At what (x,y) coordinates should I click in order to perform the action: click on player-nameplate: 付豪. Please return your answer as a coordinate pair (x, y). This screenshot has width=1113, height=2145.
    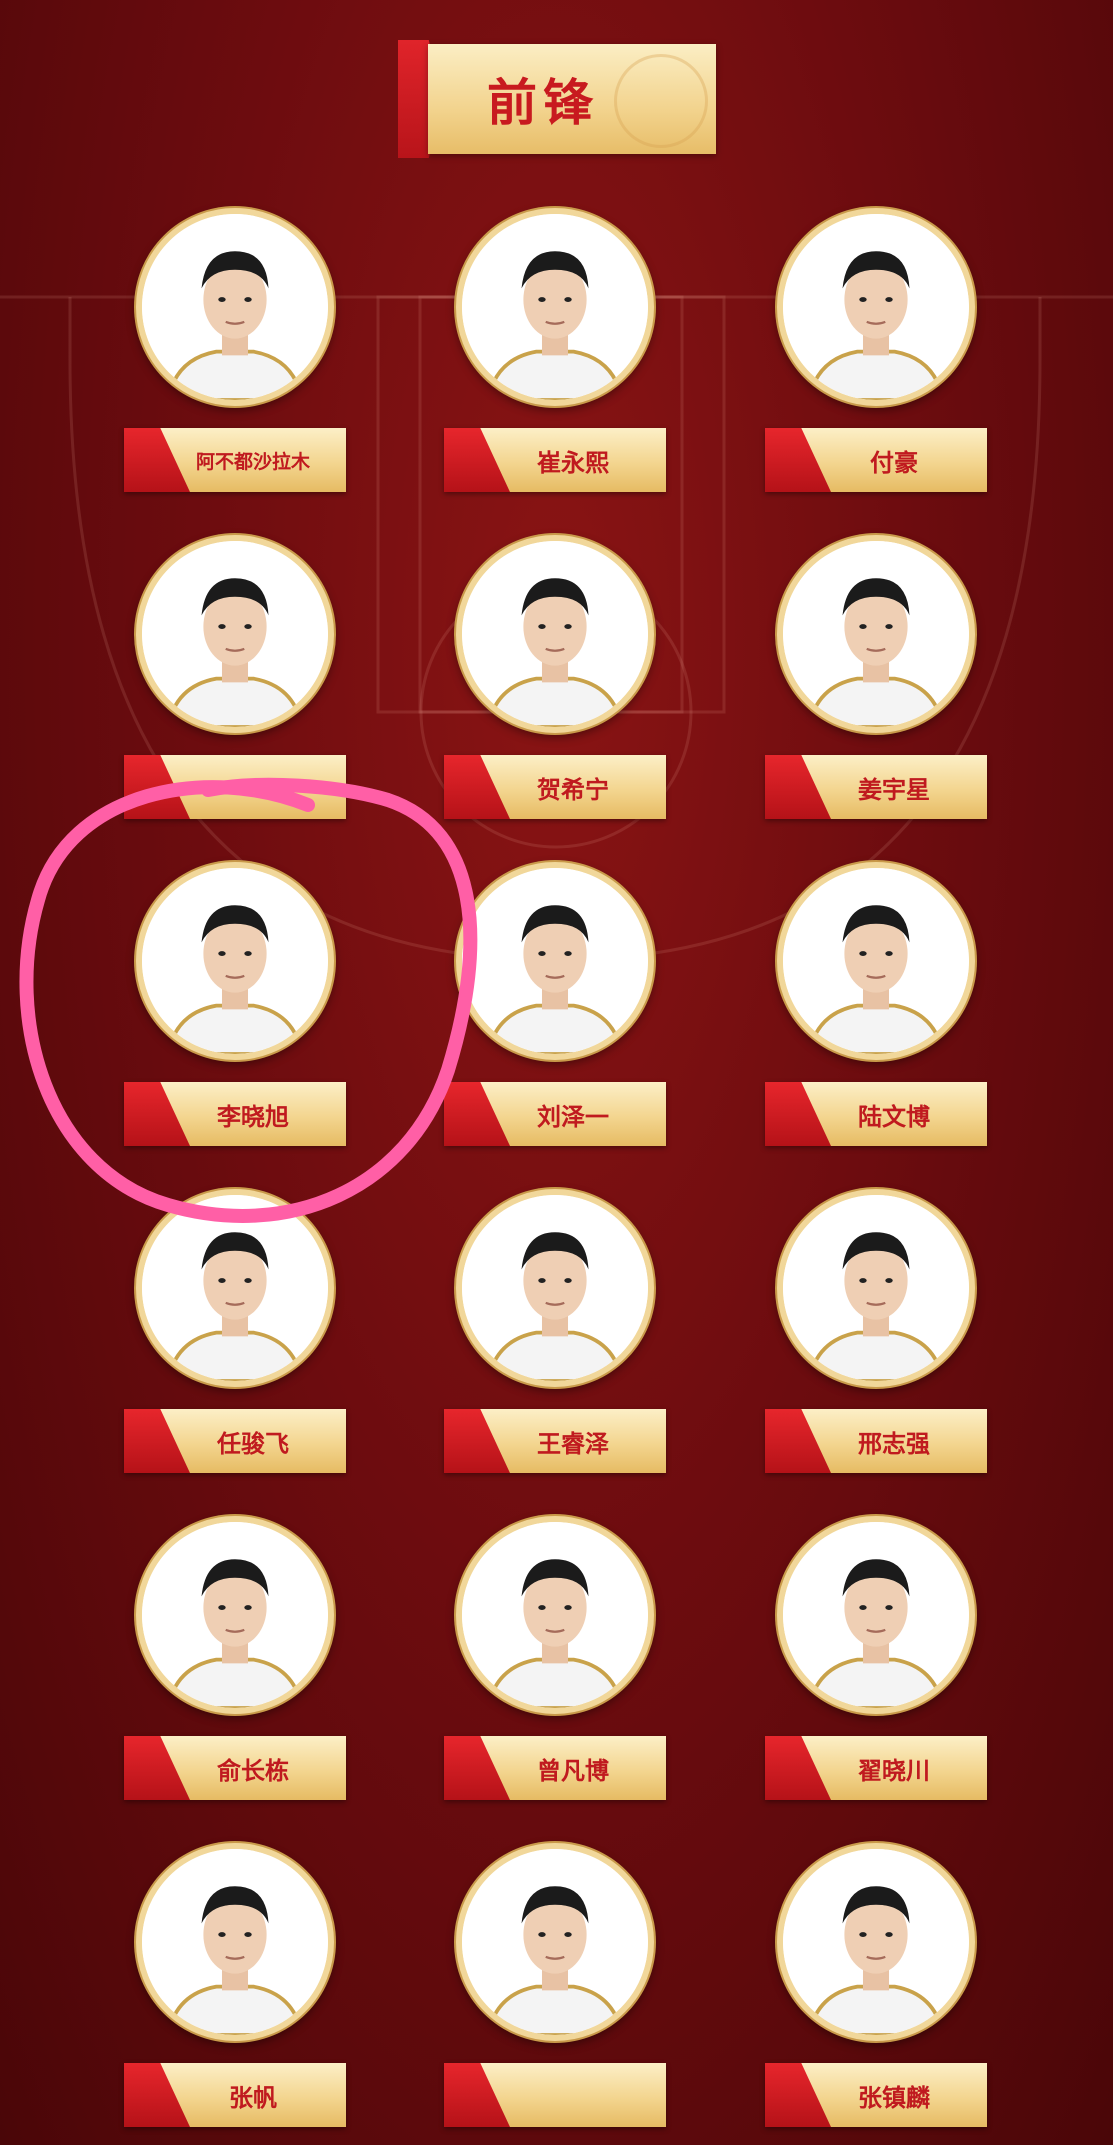
    Looking at the image, I should click on (876, 460).